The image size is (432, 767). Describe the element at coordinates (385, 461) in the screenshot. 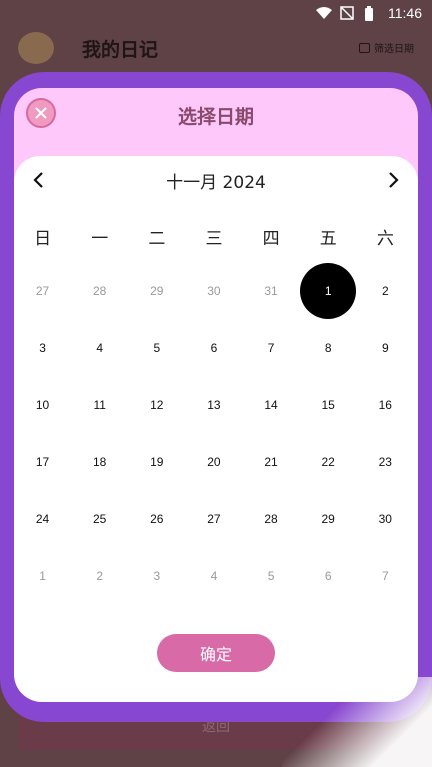

I see `day-cell: 23` at that location.